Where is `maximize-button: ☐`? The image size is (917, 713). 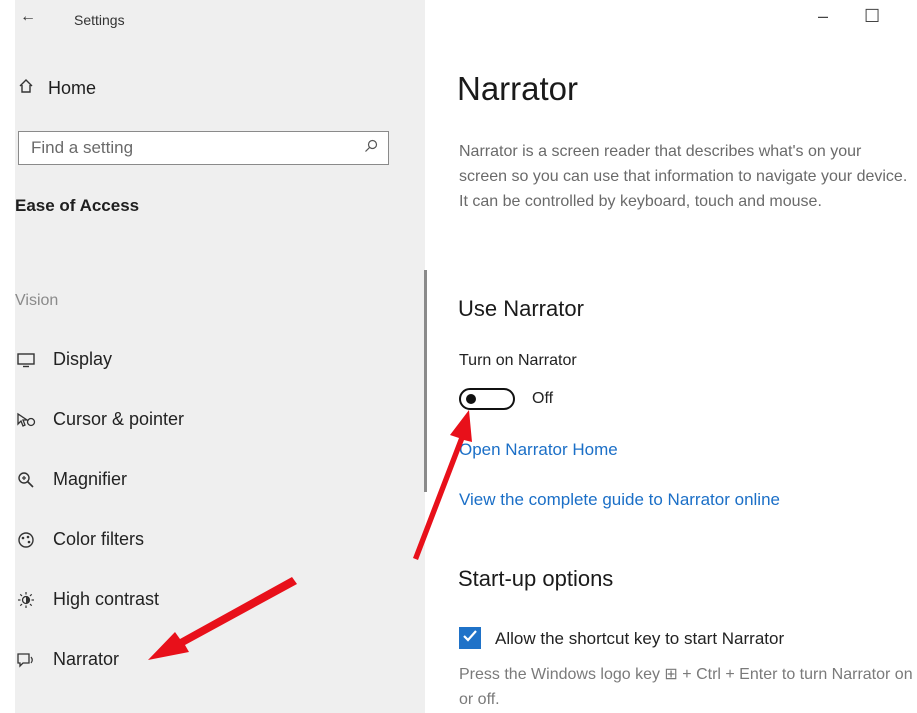
maximize-button: ☐ is located at coordinates (872, 16).